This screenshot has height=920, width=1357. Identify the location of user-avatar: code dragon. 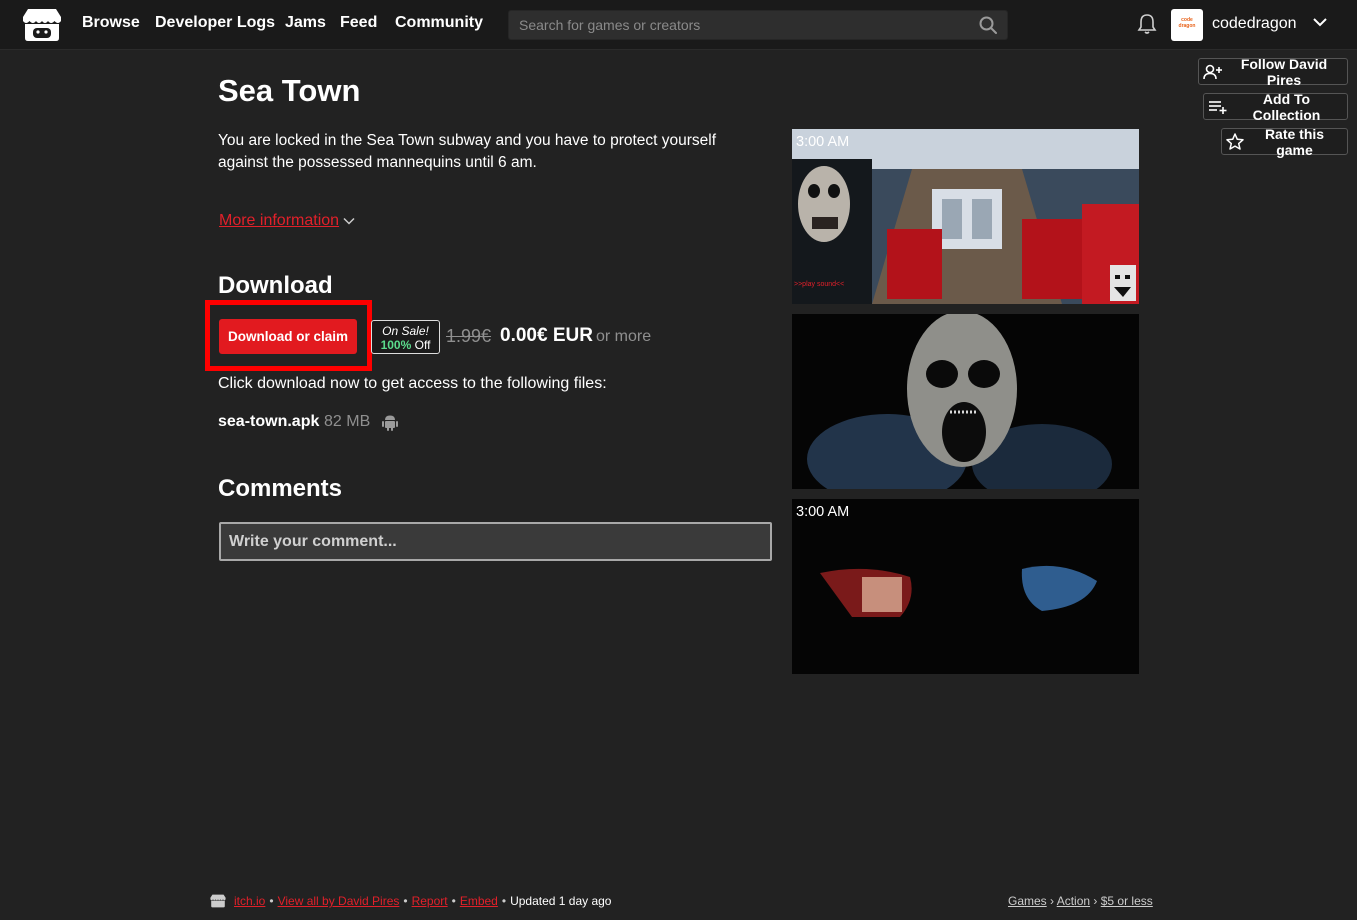
(1187, 25).